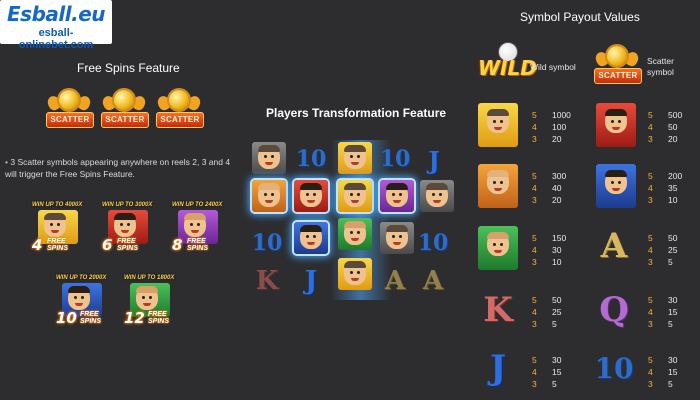 The image size is (700, 400). I want to click on payout-row: 4 100, so click(551, 127).